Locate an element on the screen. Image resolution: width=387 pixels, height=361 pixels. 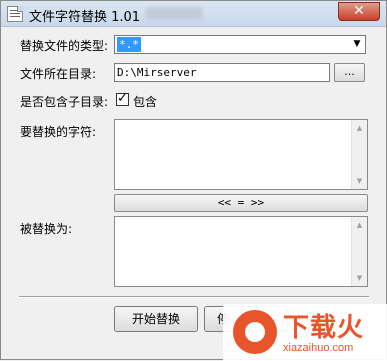
replace-textarea: ▲ ▼ is located at coordinates (241, 251).